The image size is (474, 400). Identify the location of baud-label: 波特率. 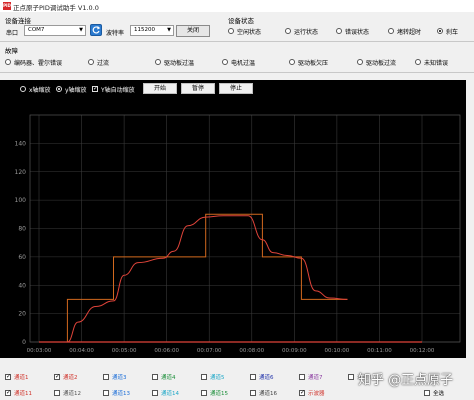
(115, 33).